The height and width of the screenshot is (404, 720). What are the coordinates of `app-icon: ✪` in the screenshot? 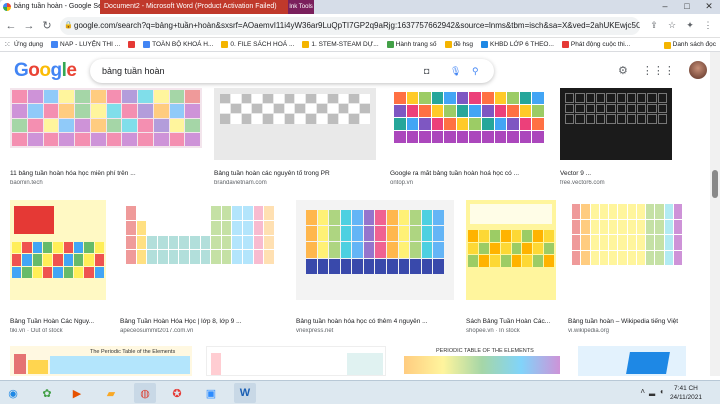 It's located at (177, 393).